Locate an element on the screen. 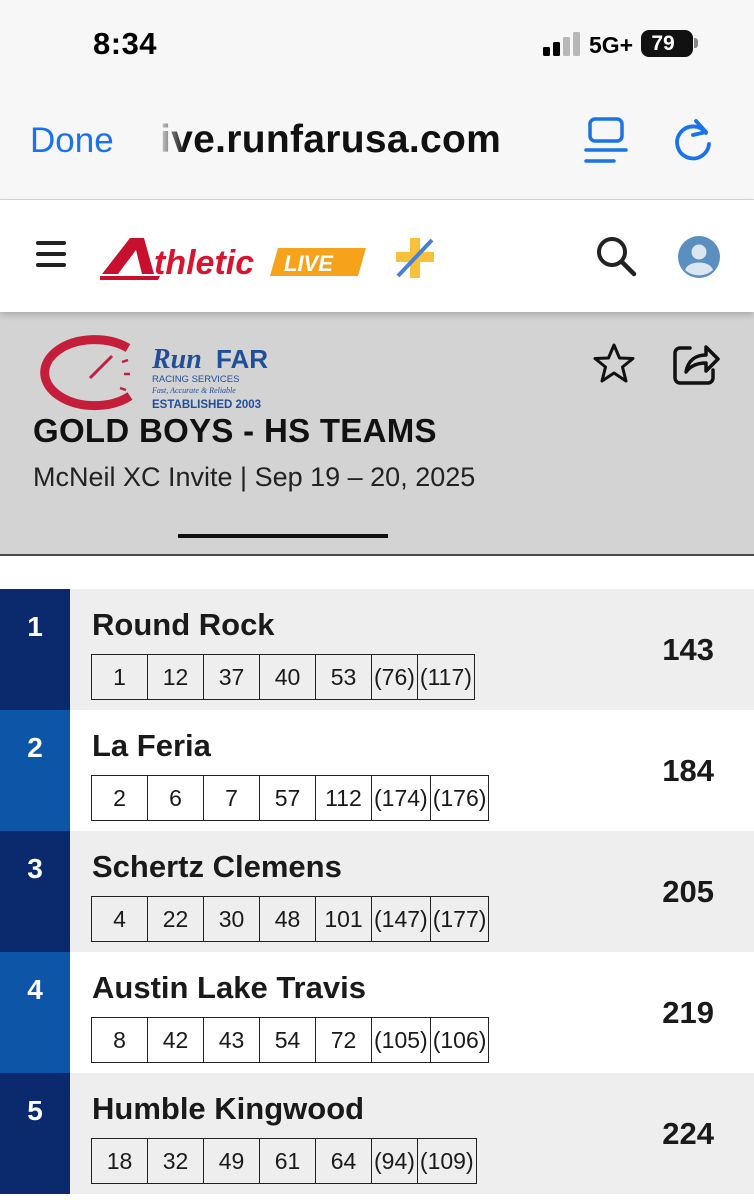 The width and height of the screenshot is (754, 1200). logo-wordmark: thletic is located at coordinates (204, 263).